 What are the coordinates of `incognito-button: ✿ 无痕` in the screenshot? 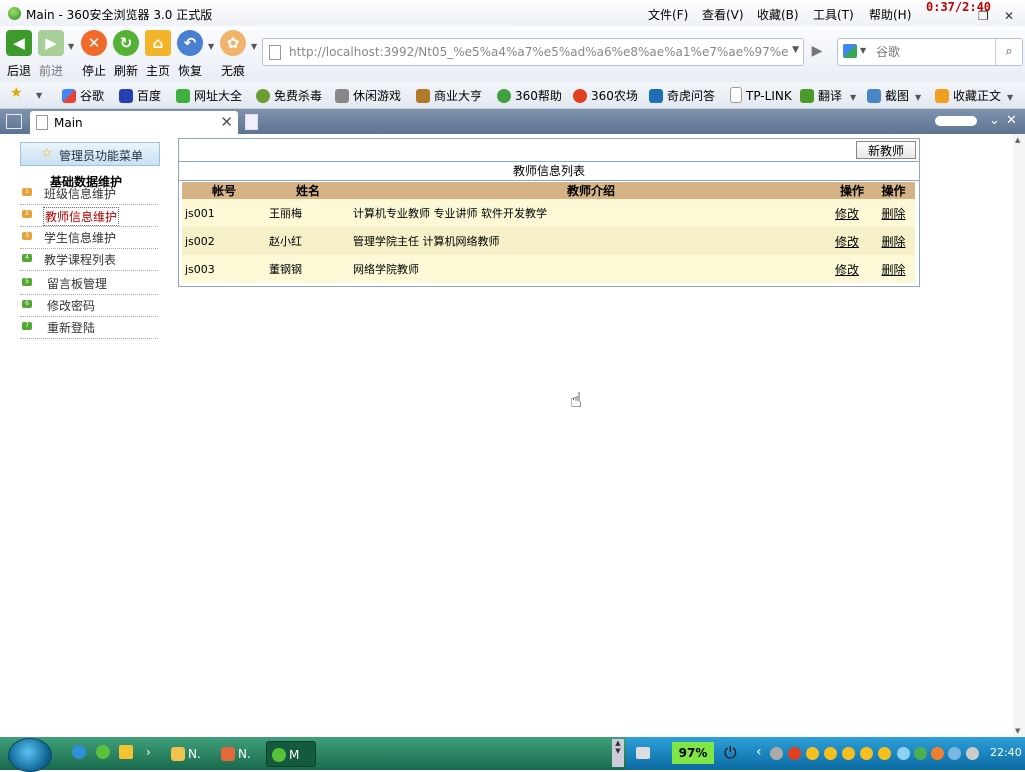 It's located at (233, 54).